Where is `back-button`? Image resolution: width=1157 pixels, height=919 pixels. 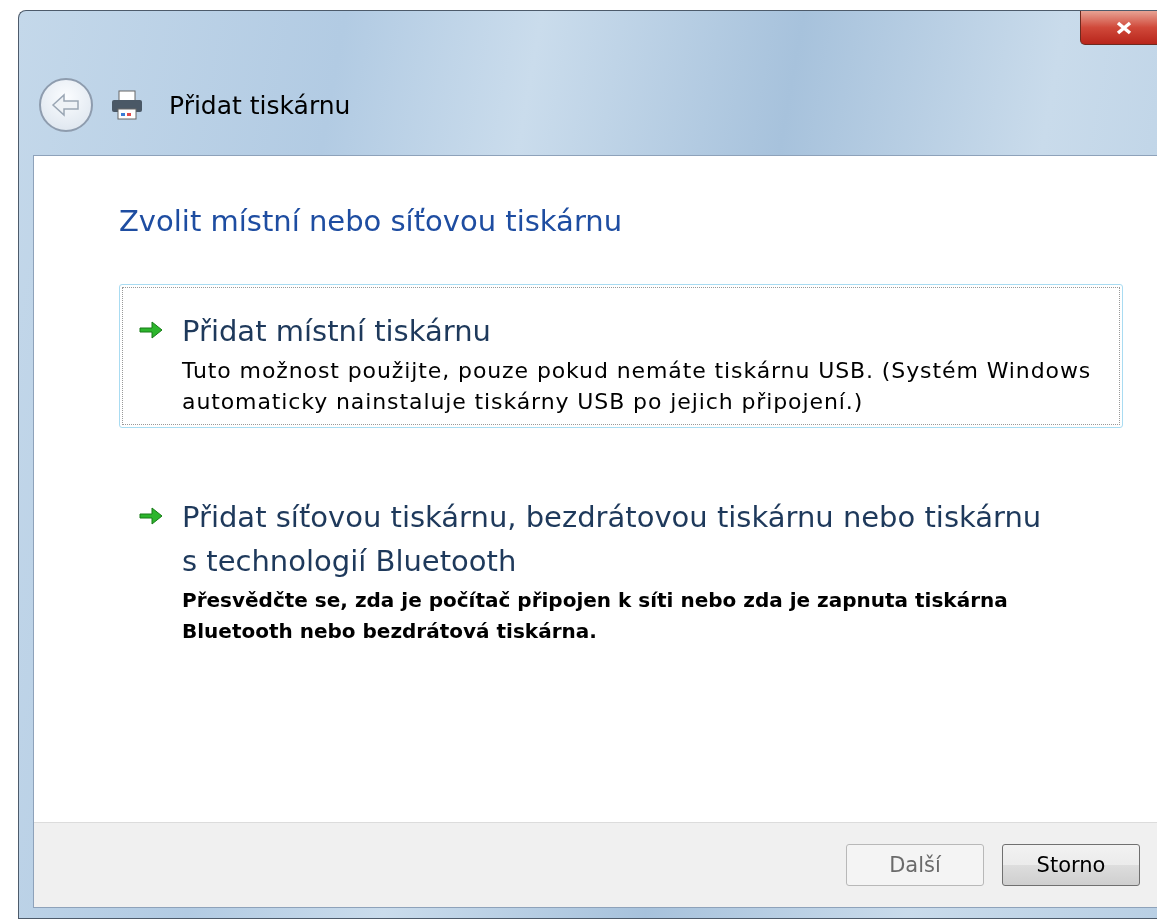
back-button is located at coordinates (66, 105).